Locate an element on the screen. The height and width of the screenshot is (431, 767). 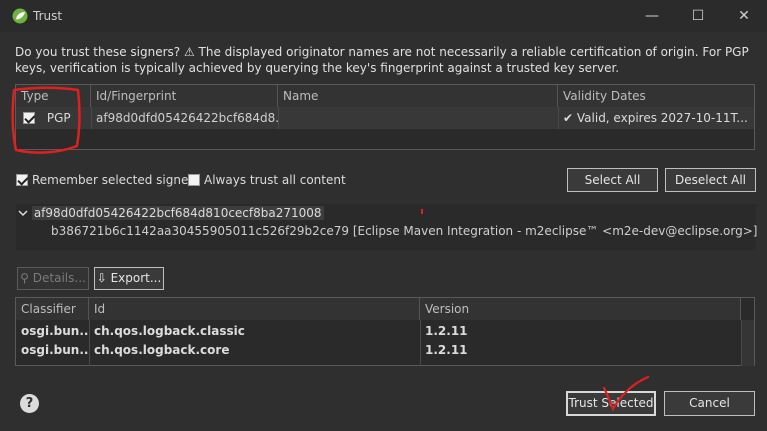
signer-type-cell: PGP is located at coordinates (53, 118).